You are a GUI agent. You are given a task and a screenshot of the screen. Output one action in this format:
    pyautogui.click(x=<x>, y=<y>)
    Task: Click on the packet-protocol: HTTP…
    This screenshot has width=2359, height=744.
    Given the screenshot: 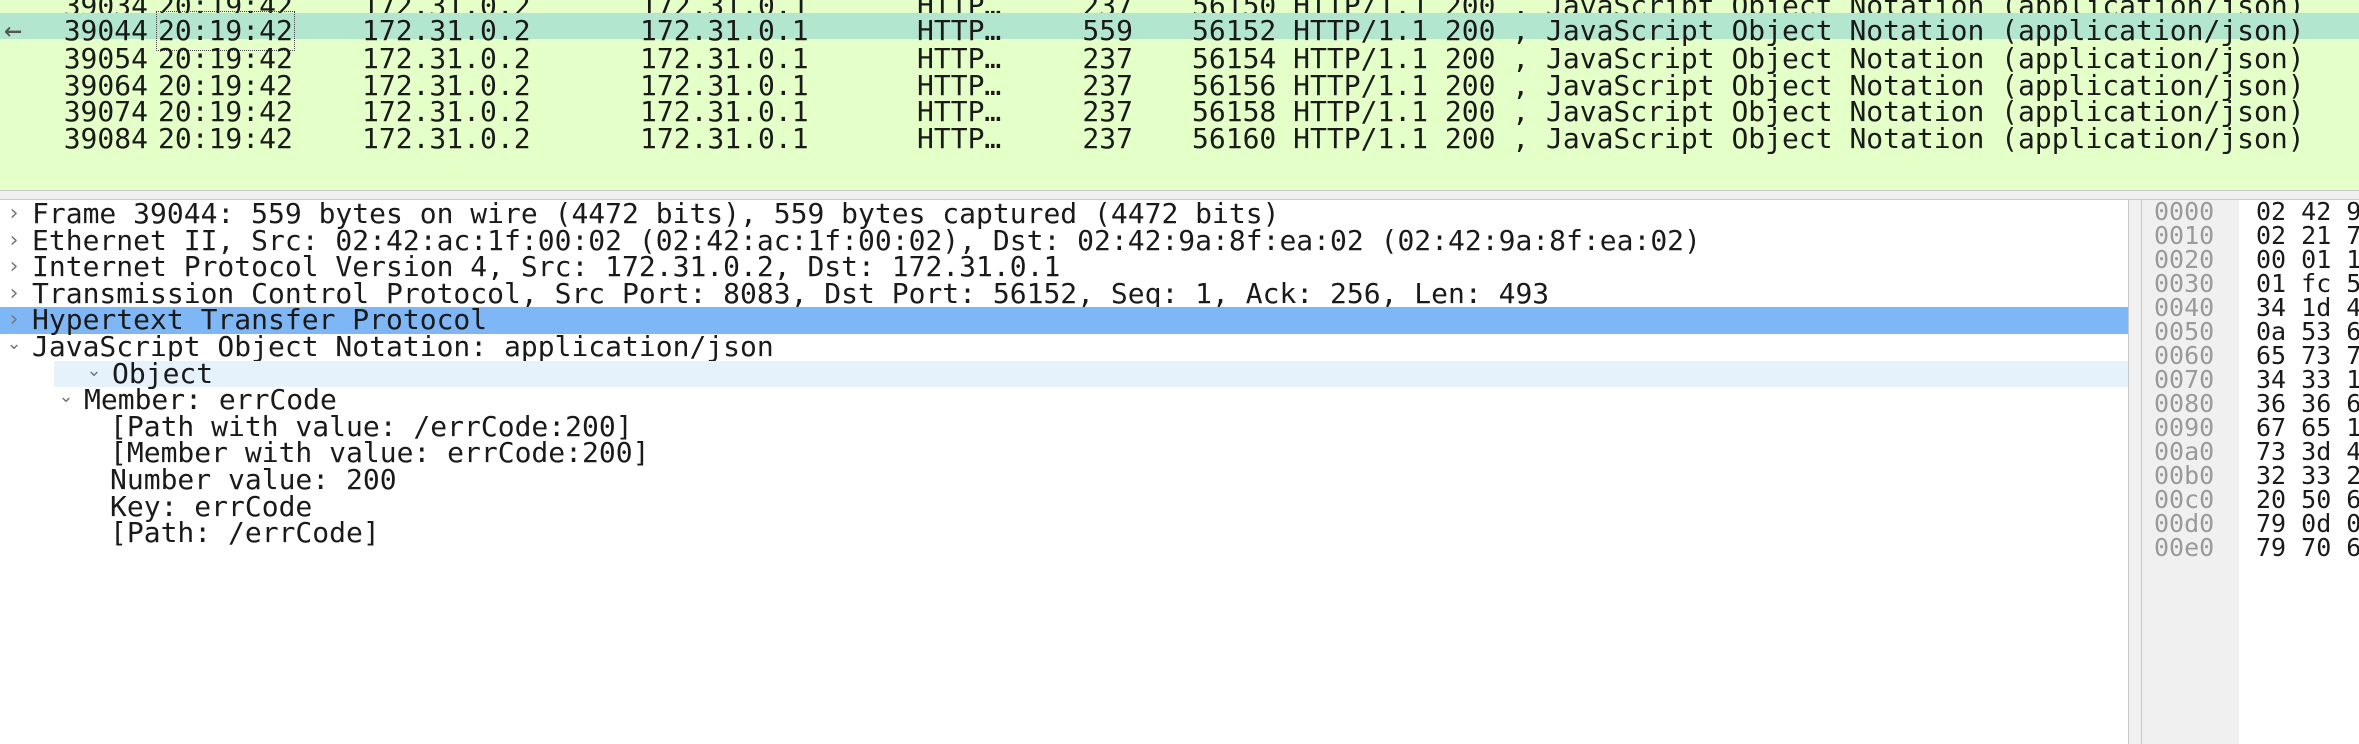 What is the action you would take?
    pyautogui.click(x=959, y=138)
    